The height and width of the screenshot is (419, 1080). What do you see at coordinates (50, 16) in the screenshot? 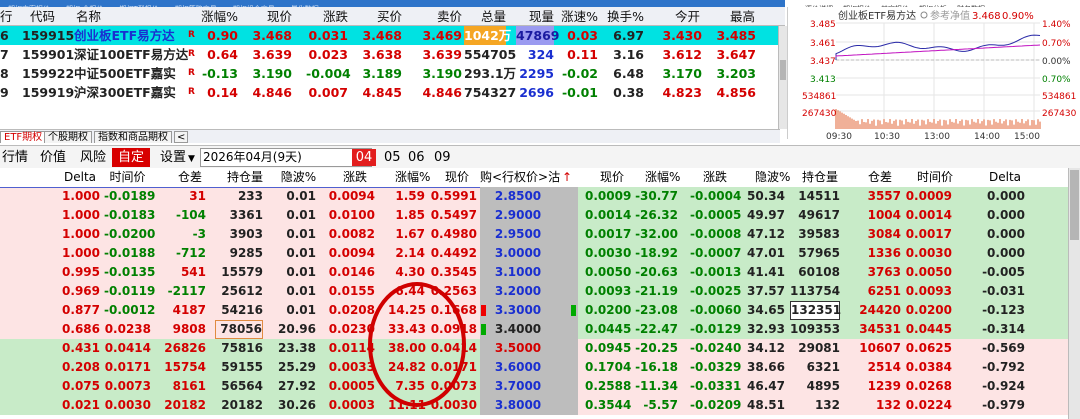
I see `header-code: 代码` at bounding box center [50, 16].